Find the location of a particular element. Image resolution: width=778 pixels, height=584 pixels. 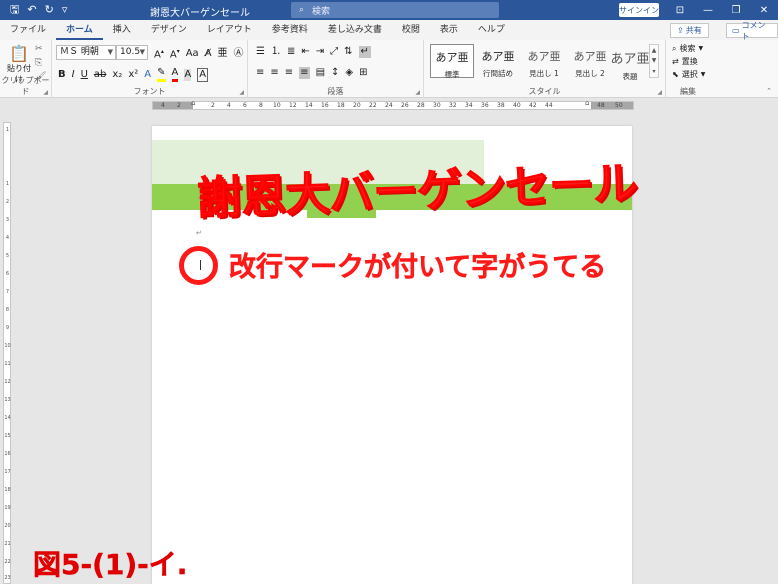

numbering-icon: ⒈ is located at coordinates (276, 52).